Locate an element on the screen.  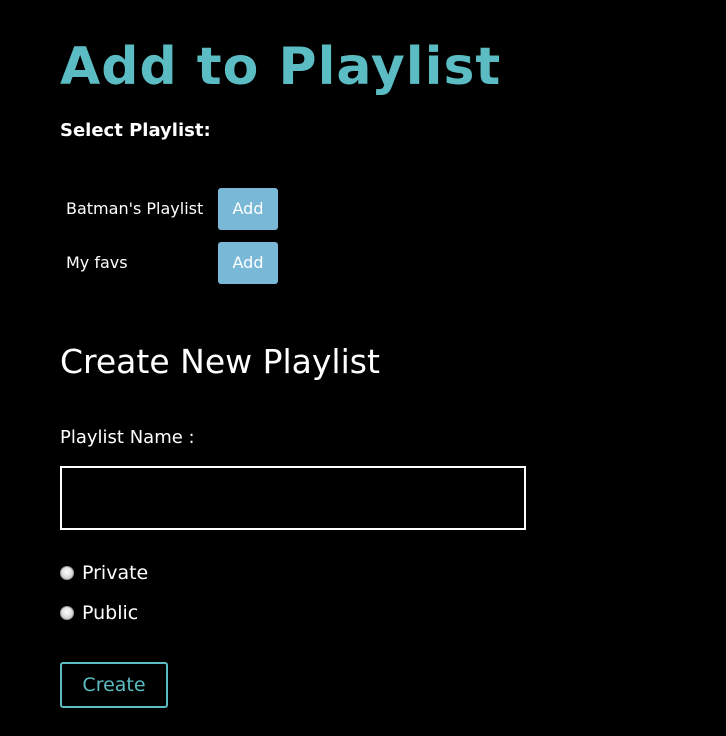
public-radio is located at coordinates (67, 613).